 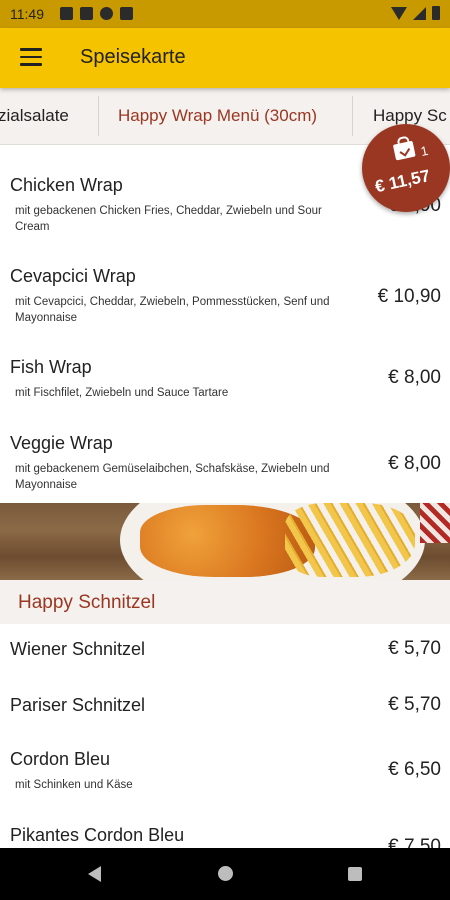 What do you see at coordinates (133, 57) in the screenshot?
I see `page-title: Speisekarte` at bounding box center [133, 57].